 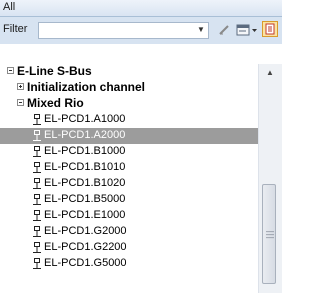 I want to click on tree-item: EL-PCD1.B5000, so click(x=129, y=200).